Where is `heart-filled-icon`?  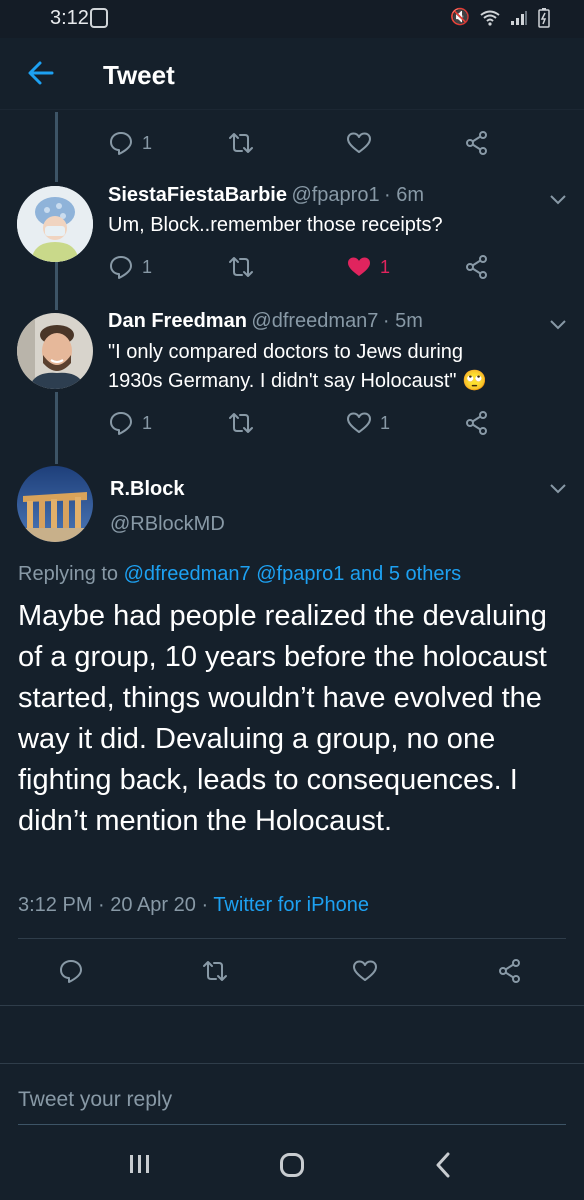 heart-filled-icon is located at coordinates (359, 266).